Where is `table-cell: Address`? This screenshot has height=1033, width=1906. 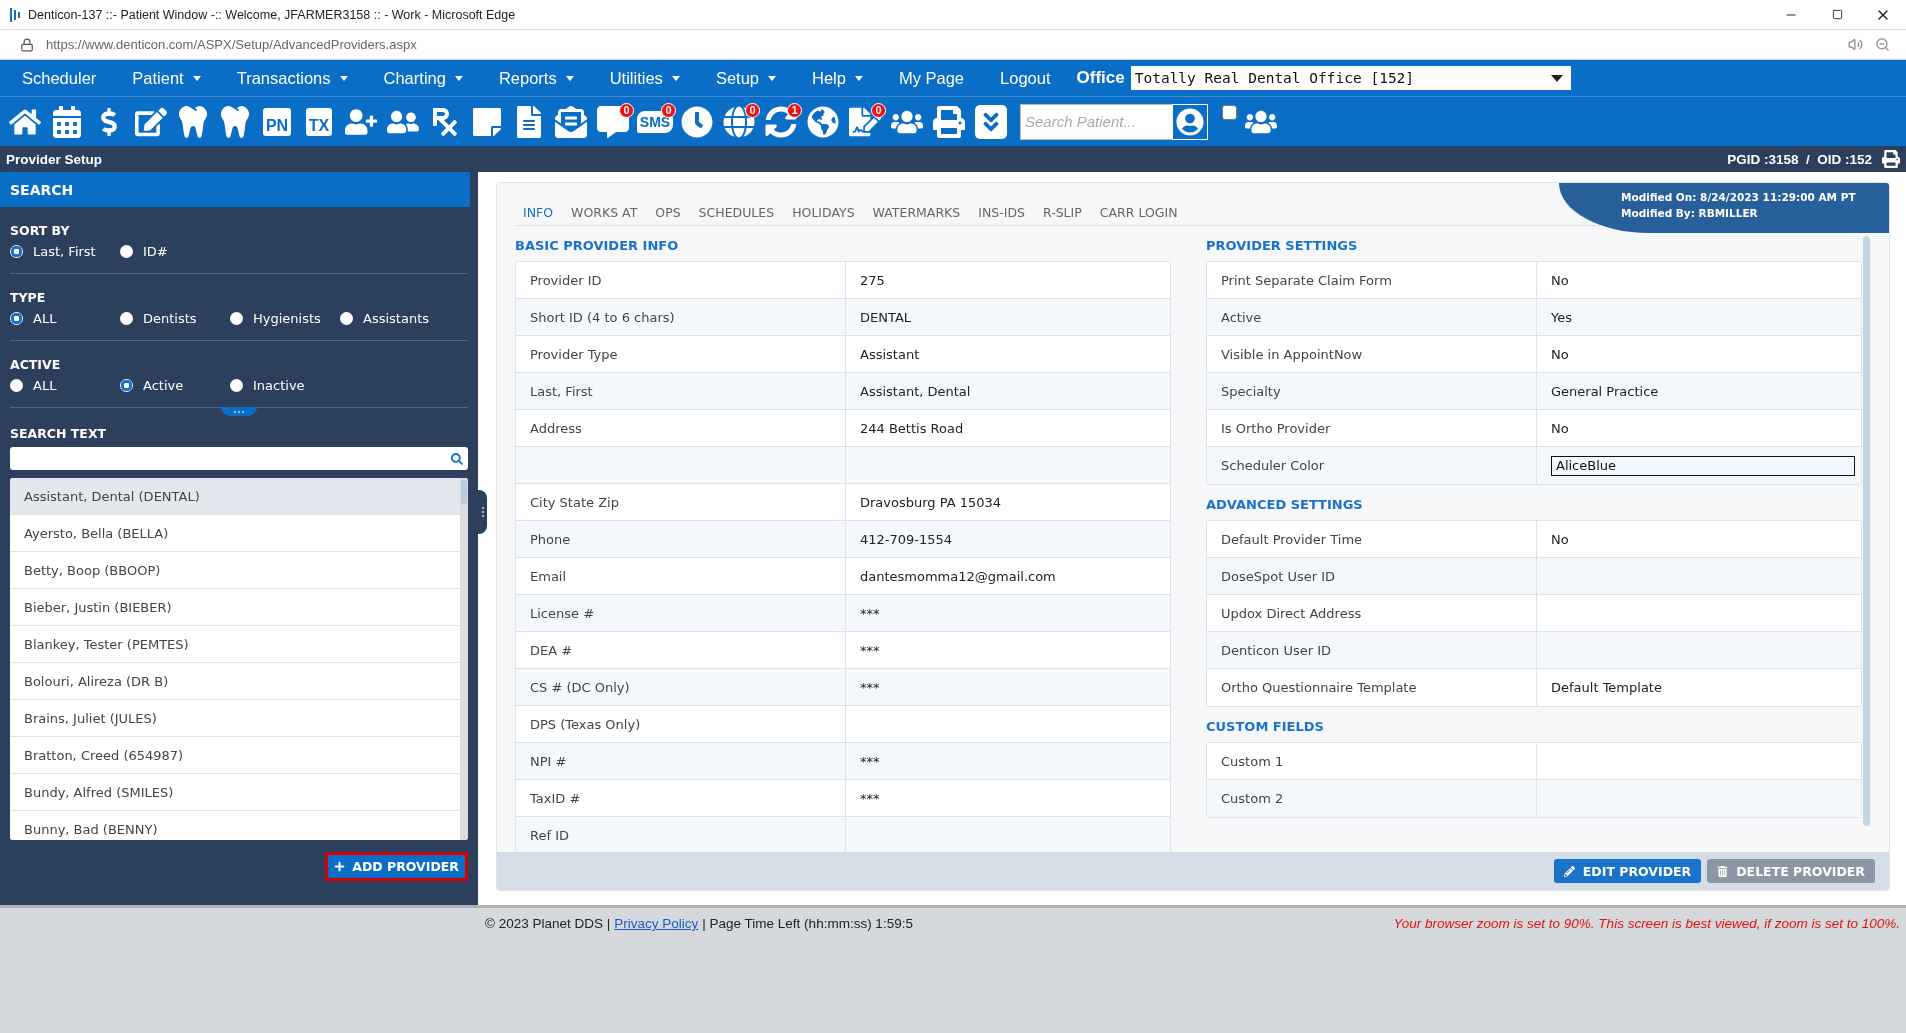
table-cell: Address is located at coordinates (681, 428).